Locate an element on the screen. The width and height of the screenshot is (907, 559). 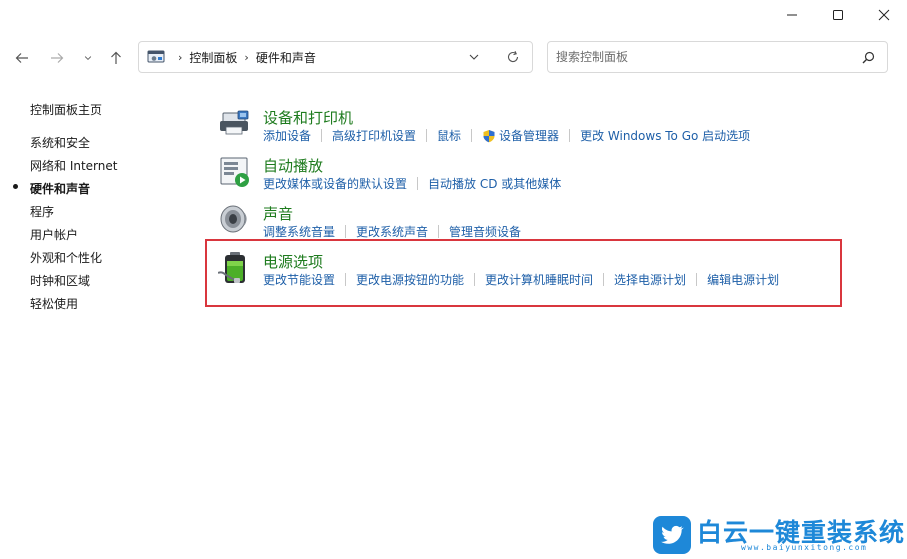
link-change-system-sounds: 更改系统声音 is located at coordinates (392, 231).